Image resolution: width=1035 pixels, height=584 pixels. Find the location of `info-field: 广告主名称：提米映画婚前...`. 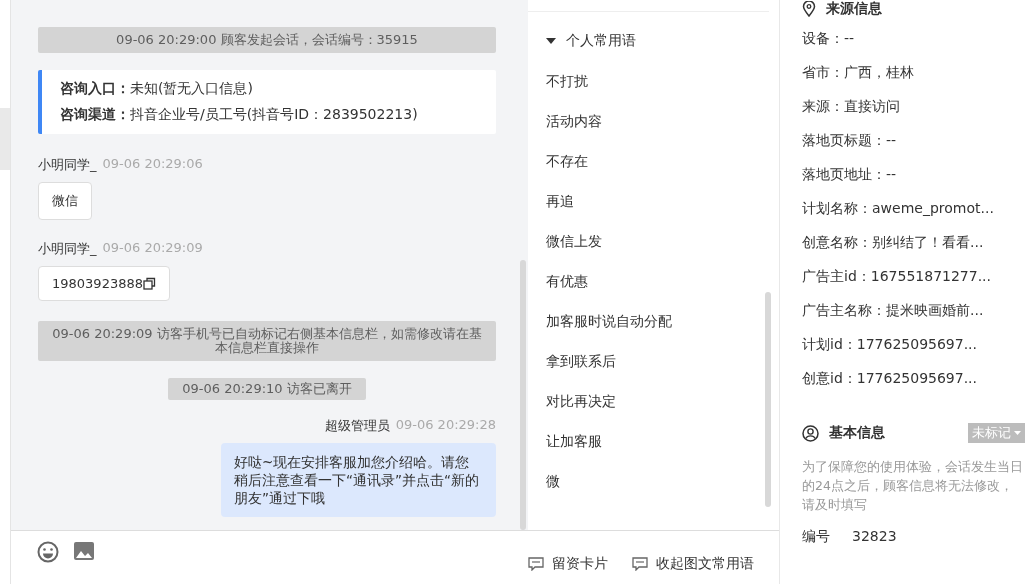

info-field: 广告主名称：提米映画婚前... is located at coordinates (893, 310).